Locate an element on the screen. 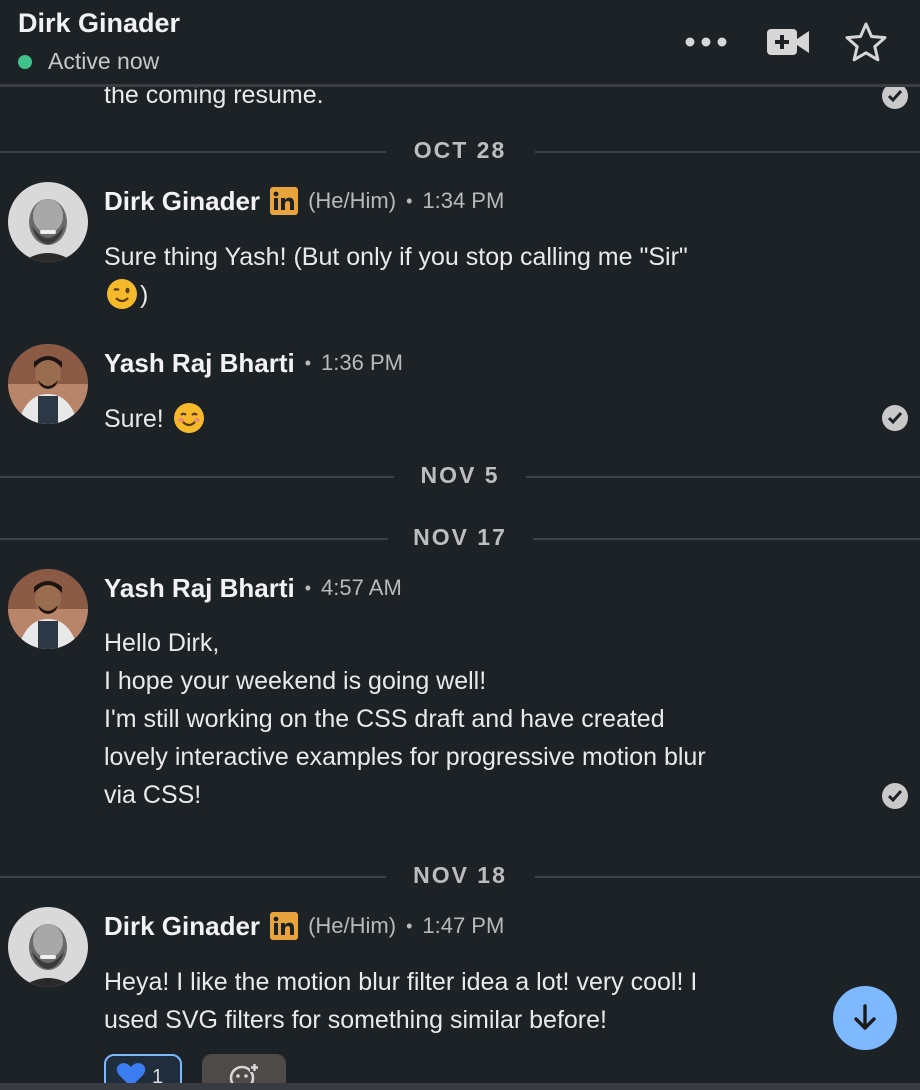 This screenshot has height=1090, width=920. message-text: the coming resume. is located at coordinates (214, 98).